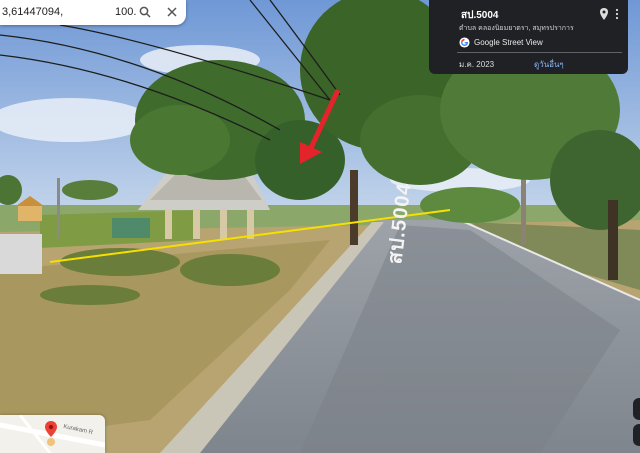 This screenshot has width=640, height=453. Describe the element at coordinates (480, 15) in the screenshot. I see `location-title: สป.5004` at that location.